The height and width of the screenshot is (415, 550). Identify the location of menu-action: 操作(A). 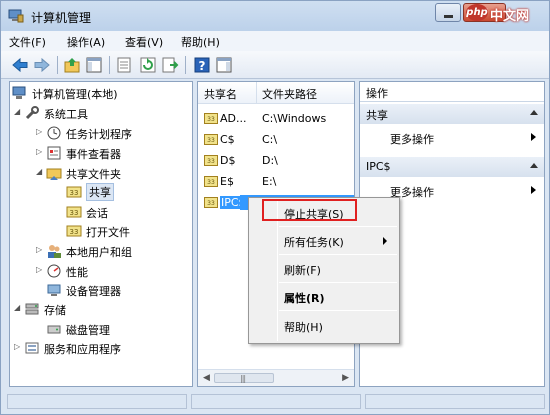
(86, 42).